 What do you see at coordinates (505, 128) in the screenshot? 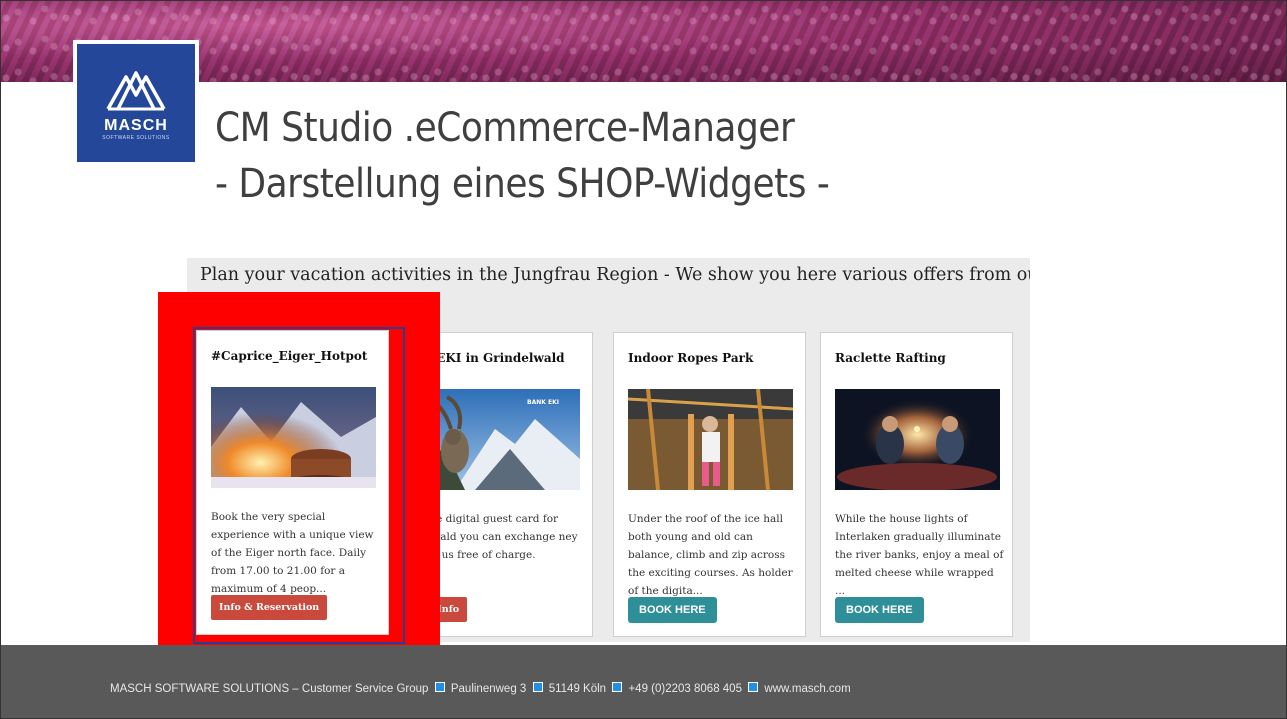
I see `title-line-1: CM Studio .eCommerce-Manager` at bounding box center [505, 128].